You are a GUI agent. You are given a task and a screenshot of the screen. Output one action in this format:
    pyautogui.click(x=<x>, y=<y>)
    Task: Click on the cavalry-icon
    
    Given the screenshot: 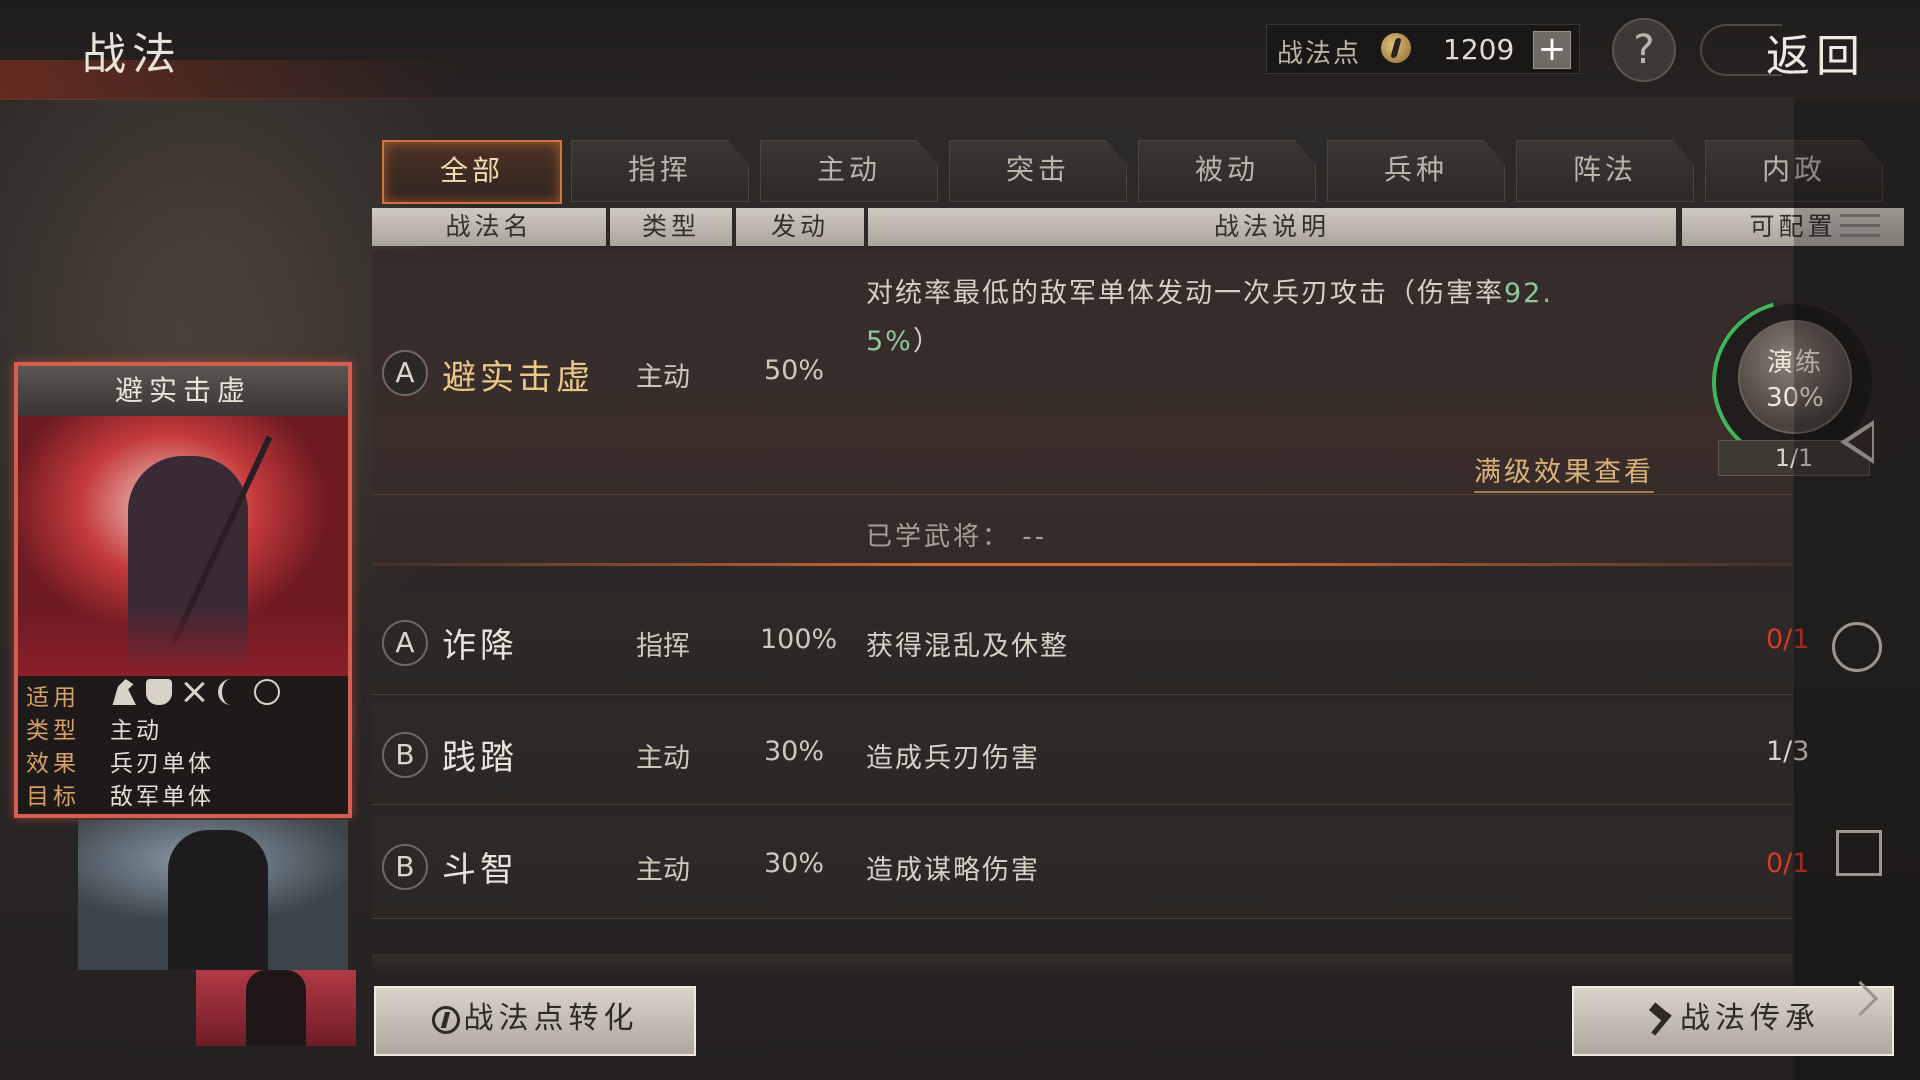 What is the action you would take?
    pyautogui.click(x=124, y=692)
    